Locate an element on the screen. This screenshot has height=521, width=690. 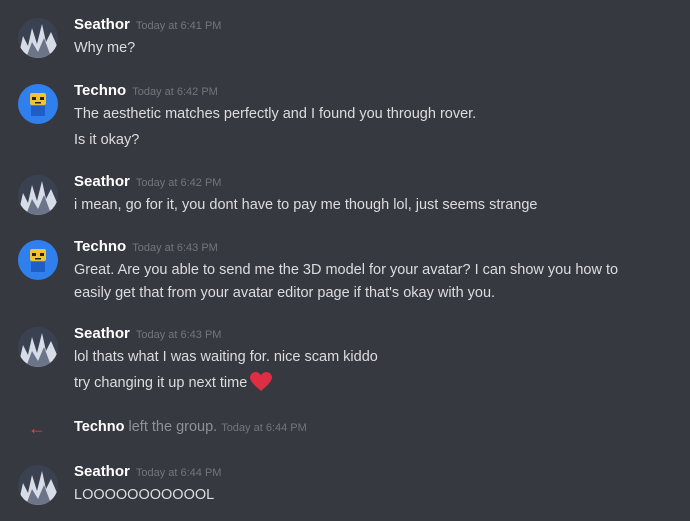
timestamp: Today at 6:41 PM is located at coordinates (178, 26).